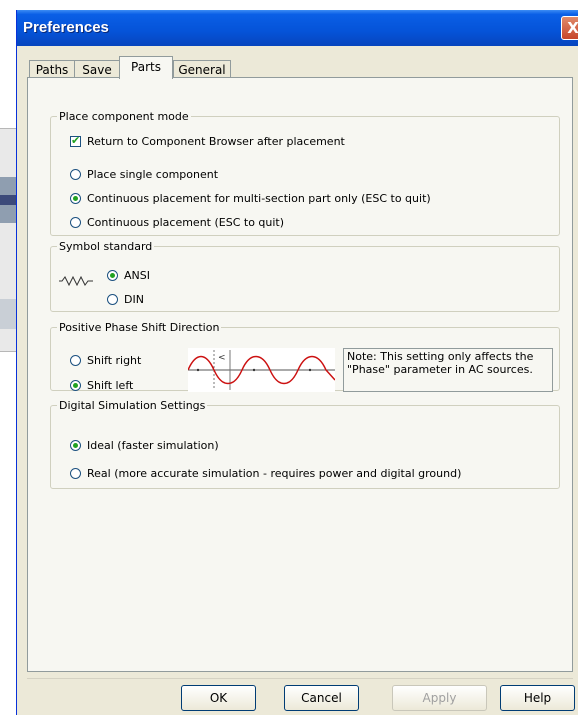  Describe the element at coordinates (139, 327) in the screenshot. I see `group-legend: Positive Phase Shift Direction` at that location.